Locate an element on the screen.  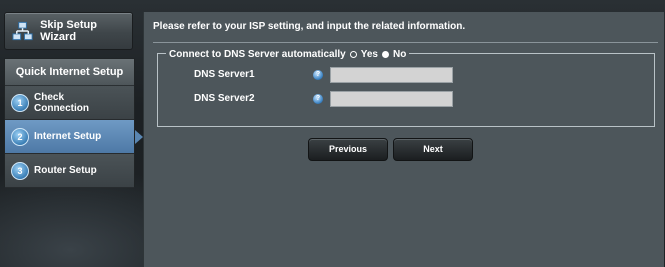
dns-auto-yes-radio is located at coordinates (353, 54).